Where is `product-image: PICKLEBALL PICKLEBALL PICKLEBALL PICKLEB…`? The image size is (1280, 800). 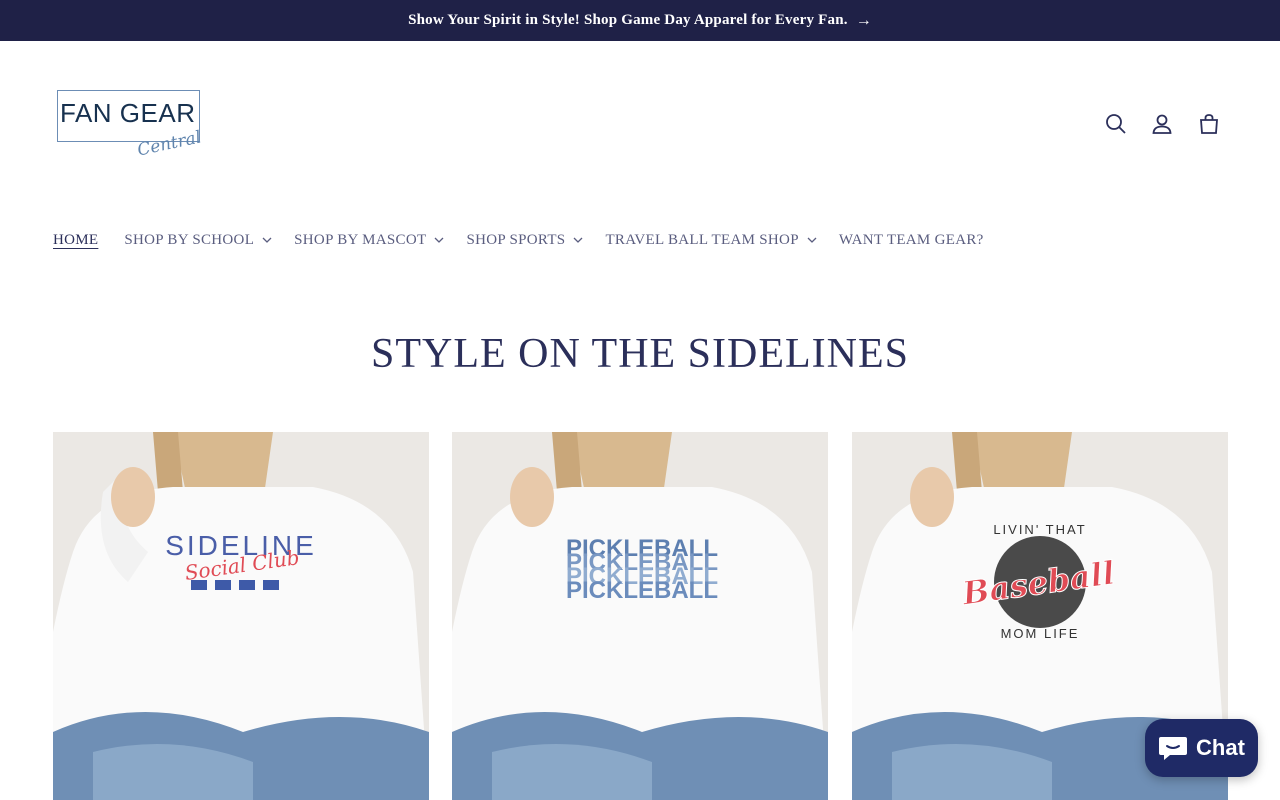 product-image: PICKLEBALL PICKLEBALL PICKLEBALL PICKLEB… is located at coordinates (640, 616).